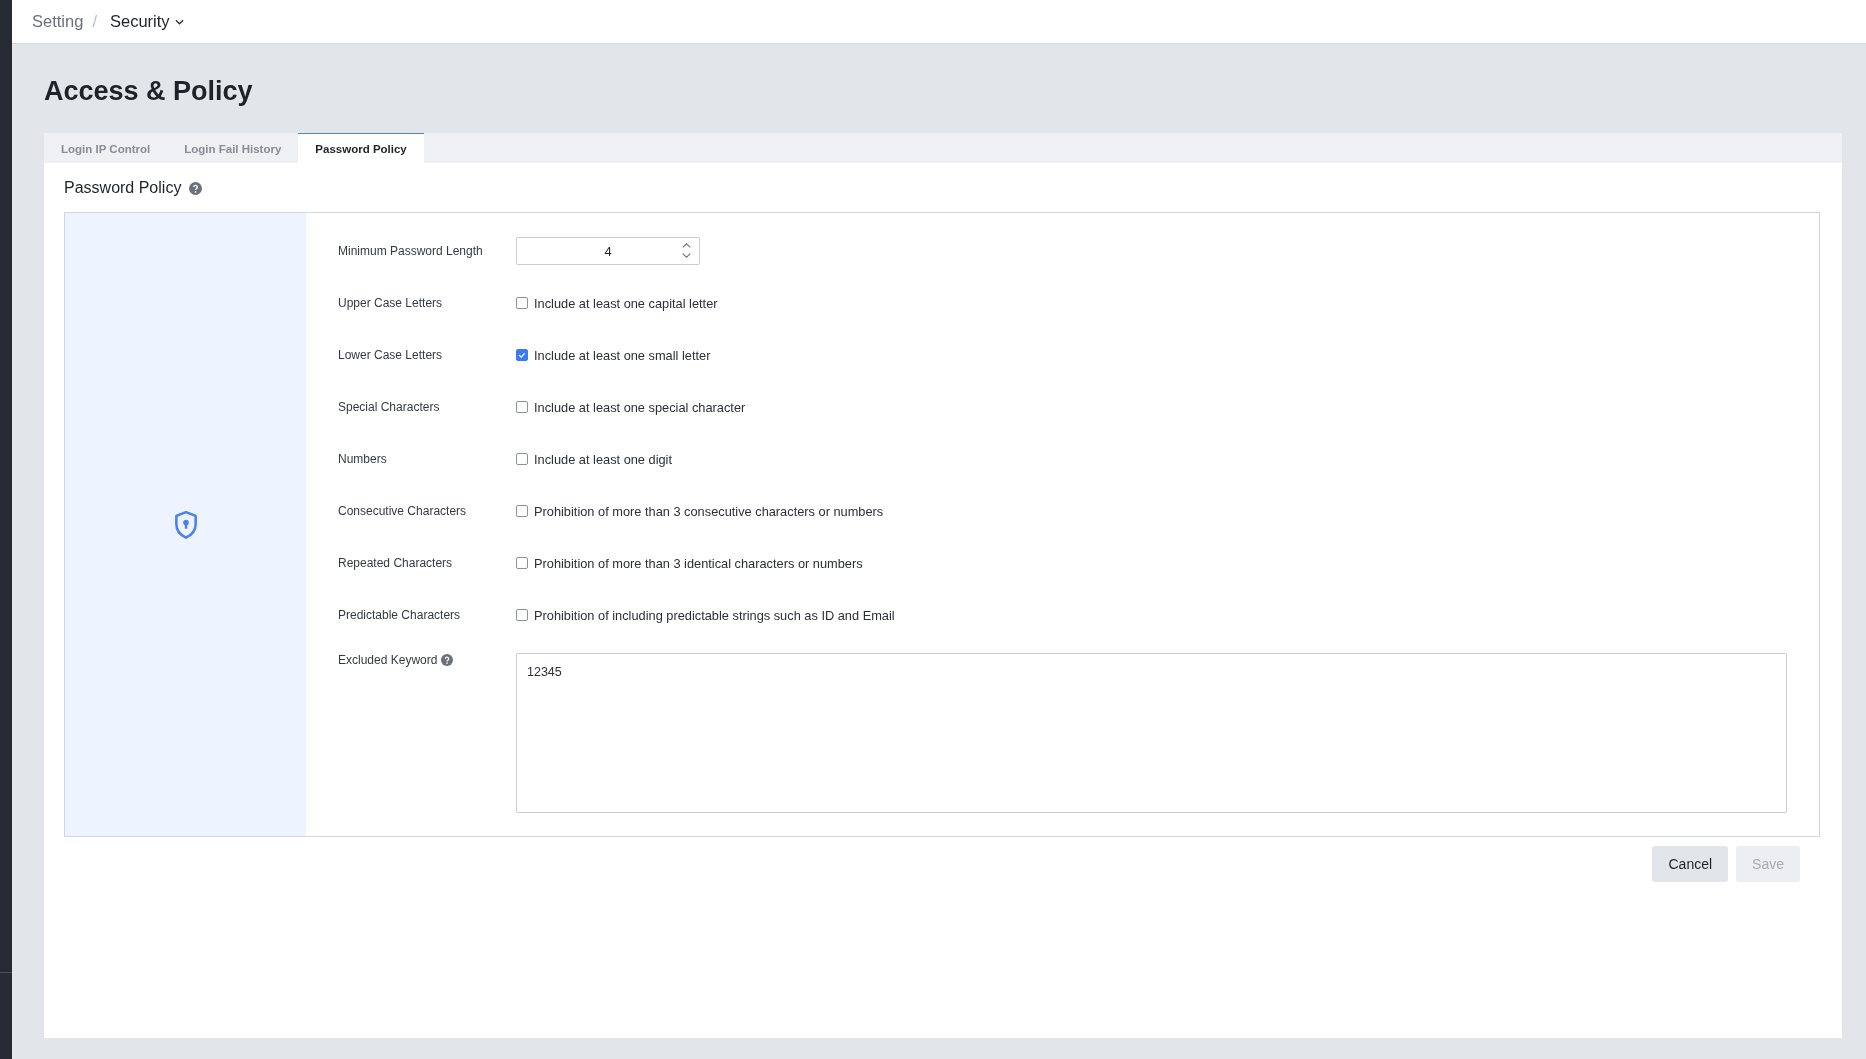 The width and height of the screenshot is (1866, 1059). What do you see at coordinates (1151, 733) in the screenshot?
I see `keyword-textarea: 12345` at bounding box center [1151, 733].